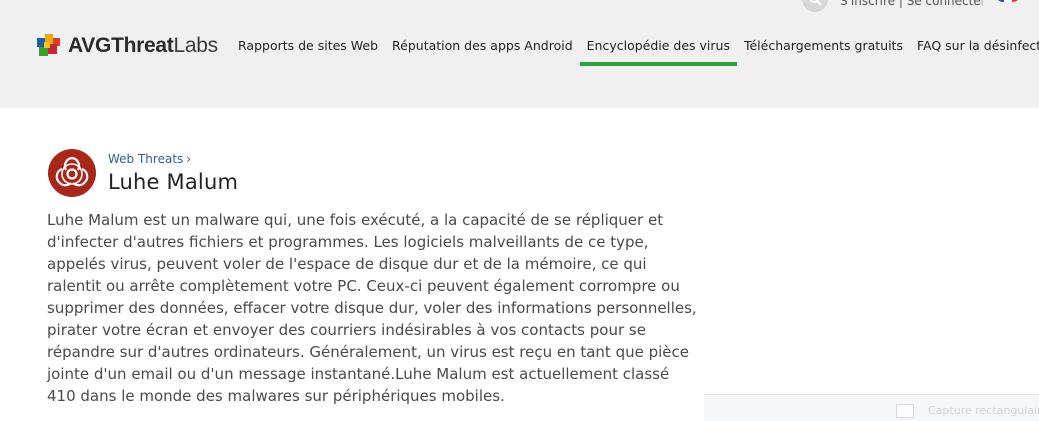 The height and width of the screenshot is (421, 1039). I want to click on nav-item-android-app-reputation: Réputation des apps Android, so click(482, 51).